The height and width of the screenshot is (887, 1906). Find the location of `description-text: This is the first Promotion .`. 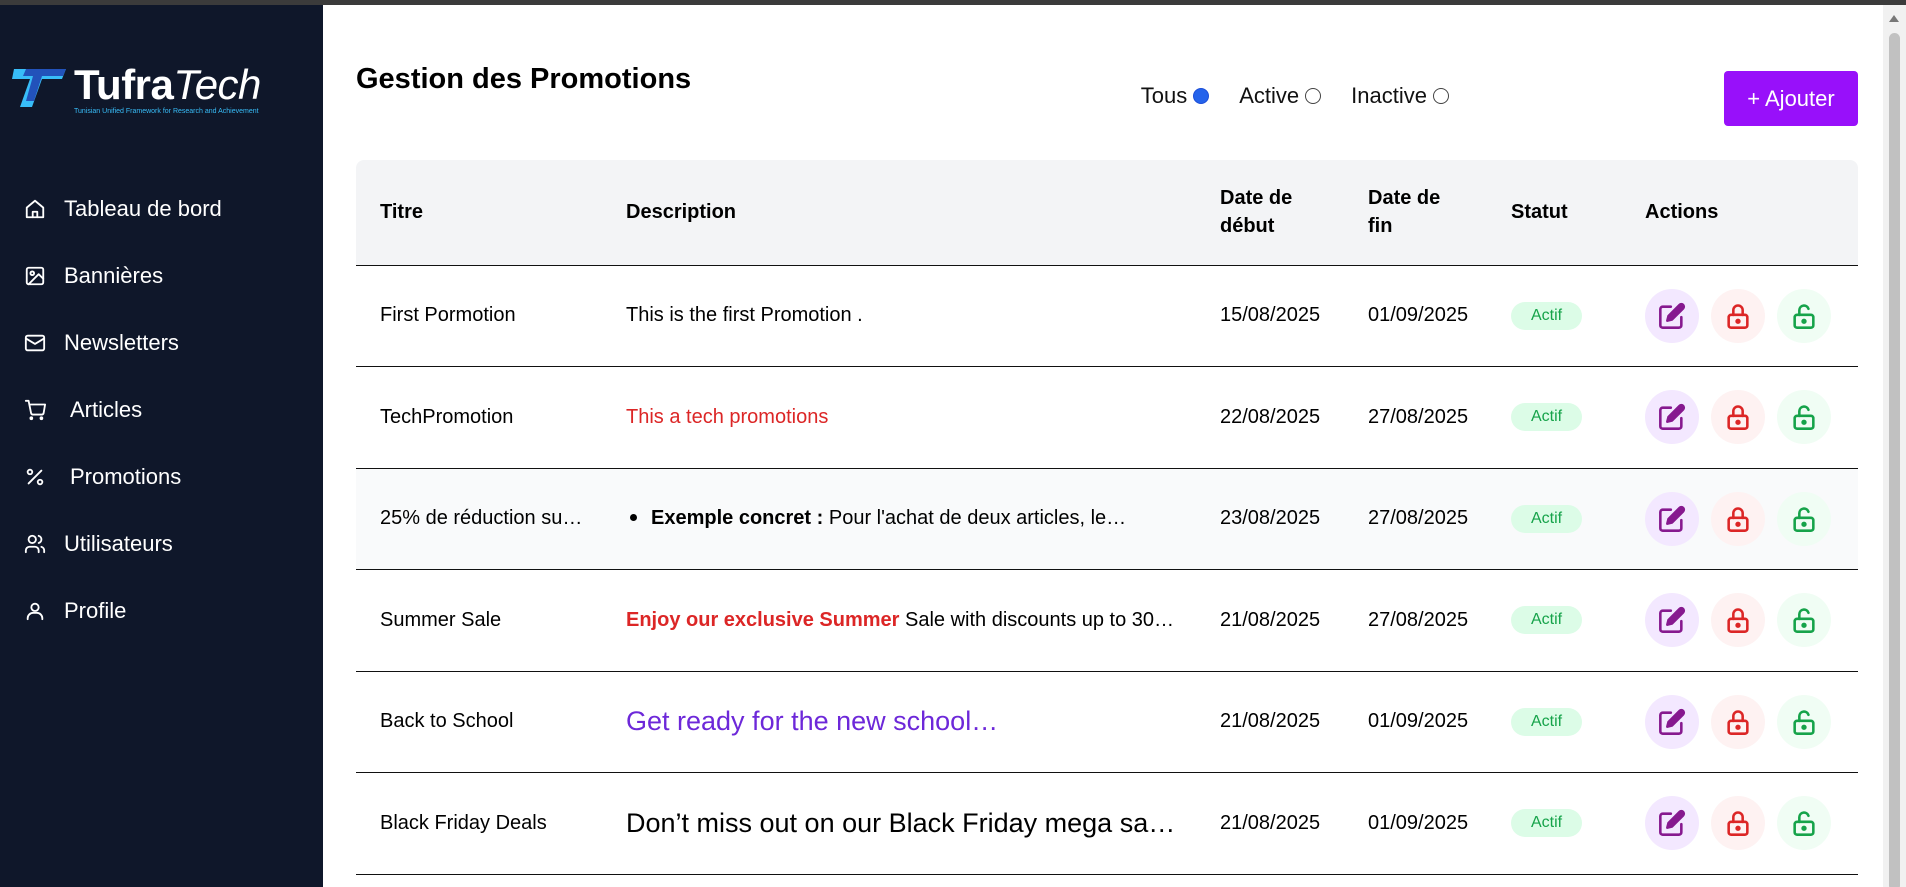

description-text: This is the first Promotion . is located at coordinates (744, 315).